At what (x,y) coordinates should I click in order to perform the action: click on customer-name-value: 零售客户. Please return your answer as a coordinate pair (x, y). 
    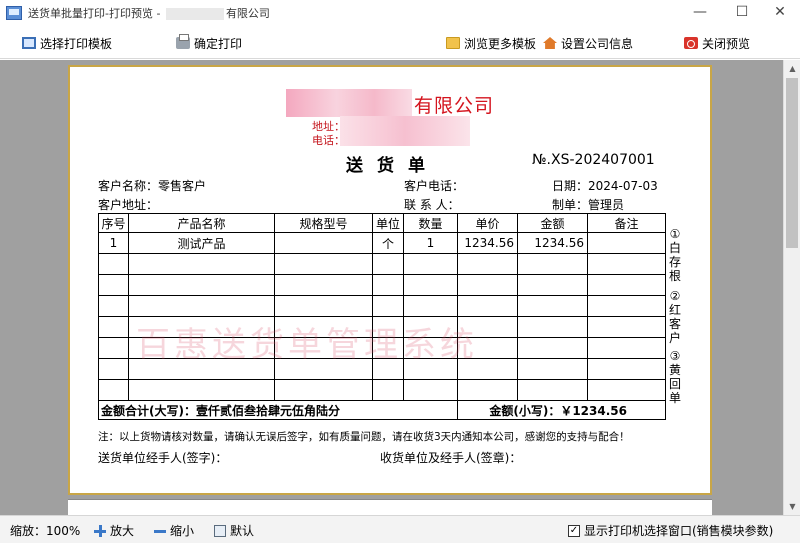
    Looking at the image, I should click on (182, 186).